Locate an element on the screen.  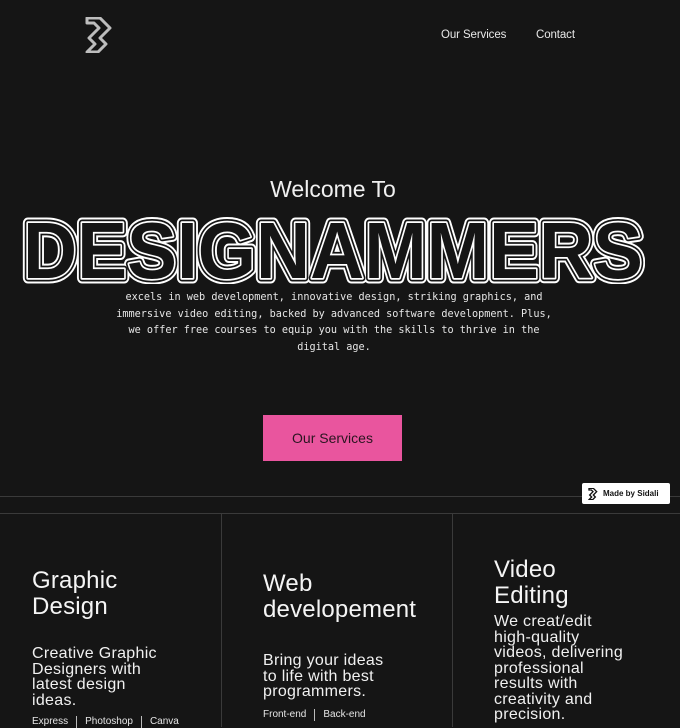
designammers-logo-icon is located at coordinates (99, 35).